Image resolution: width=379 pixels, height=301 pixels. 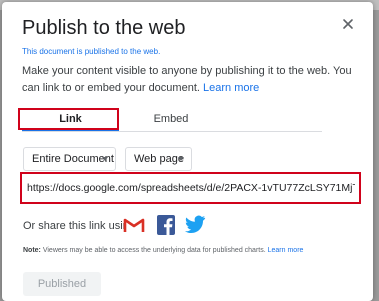 What do you see at coordinates (172, 131) in the screenshot?
I see `tabs-divider` at bounding box center [172, 131].